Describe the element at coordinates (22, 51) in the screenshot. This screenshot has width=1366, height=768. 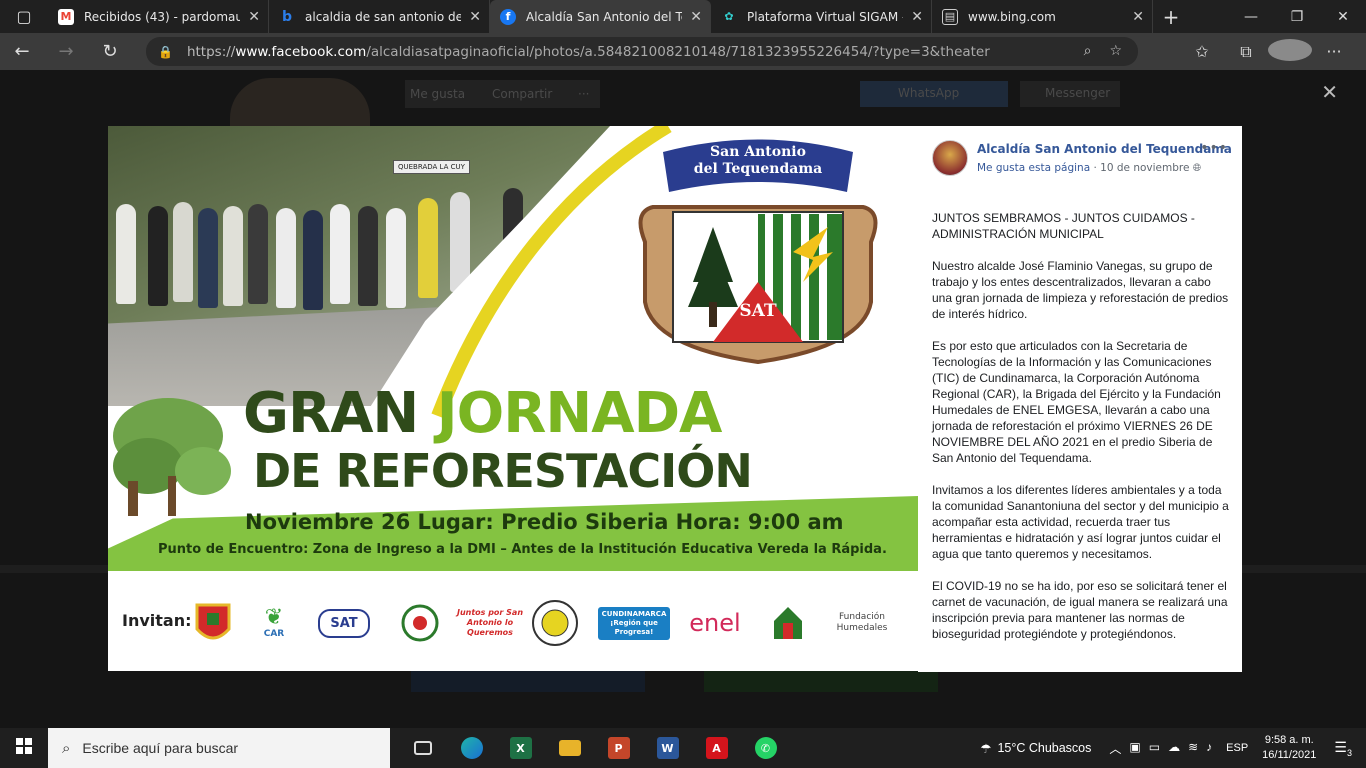
I see `back-button: ←` at that location.